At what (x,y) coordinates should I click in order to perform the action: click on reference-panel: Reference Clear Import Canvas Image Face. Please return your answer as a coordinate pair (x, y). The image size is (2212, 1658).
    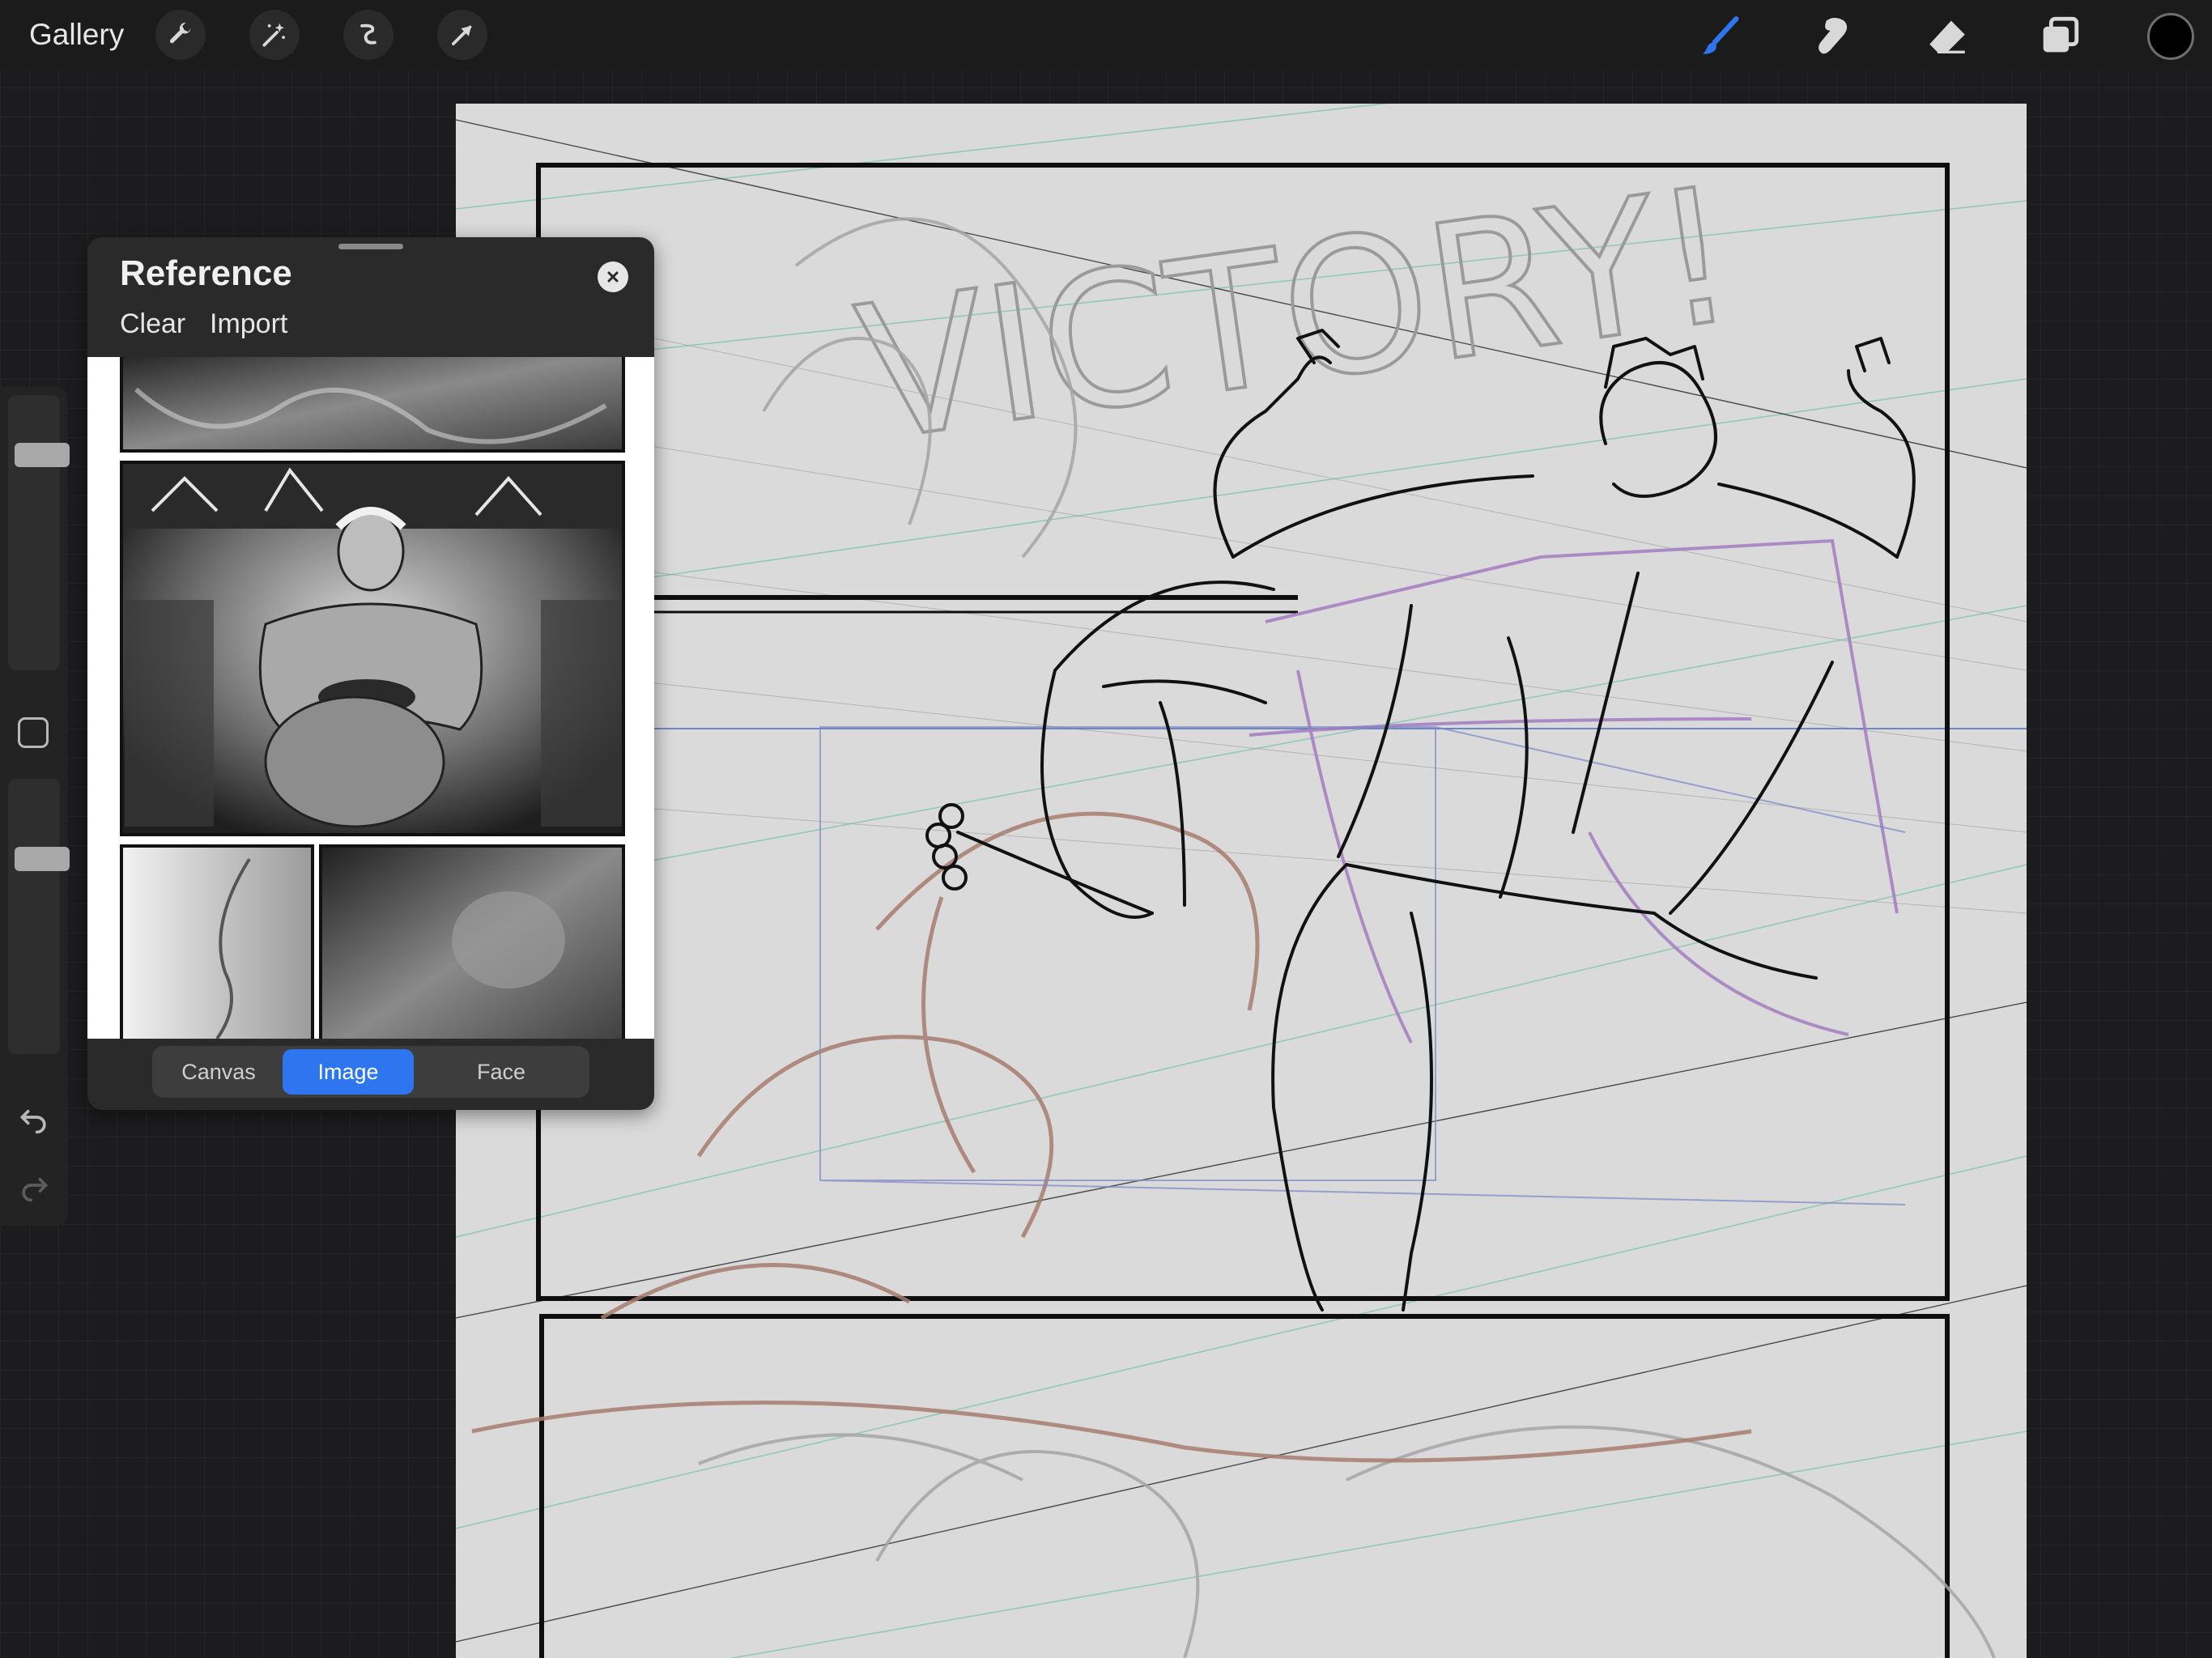
    Looking at the image, I should click on (370, 673).